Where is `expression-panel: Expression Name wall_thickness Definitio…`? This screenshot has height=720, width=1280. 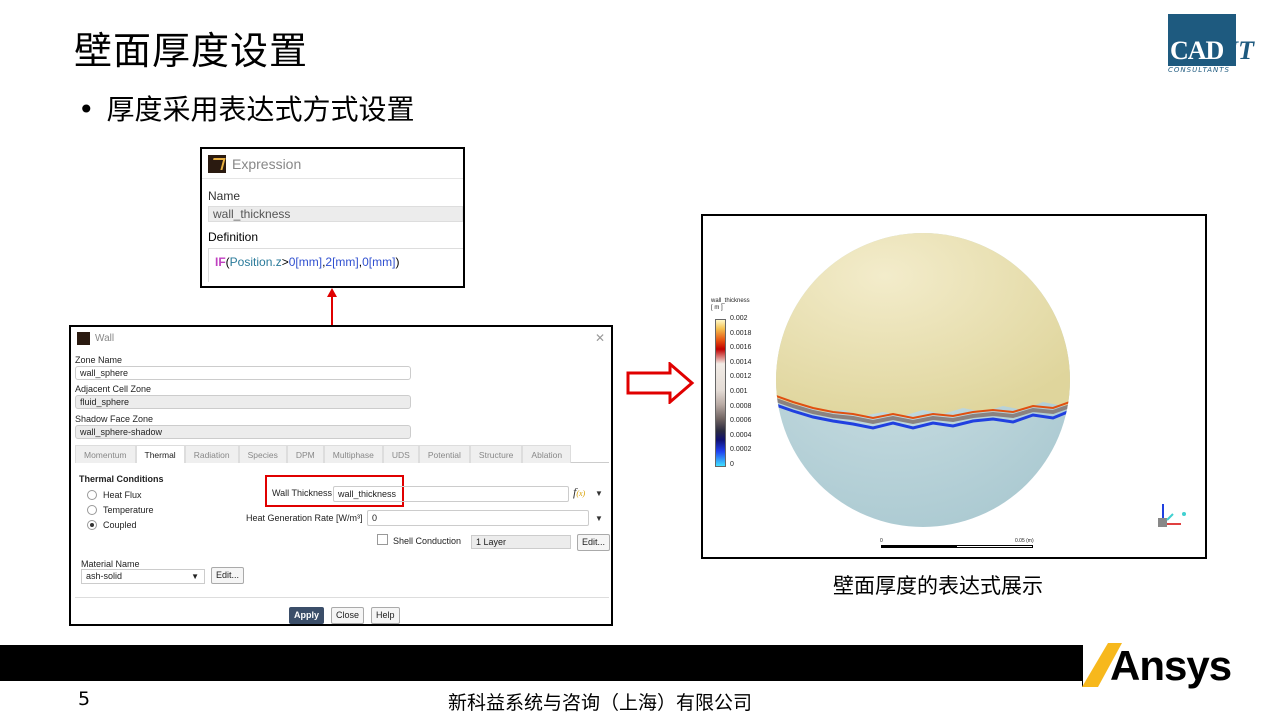
expression-panel: Expression Name wall_thickness Definitio… is located at coordinates (332, 217).